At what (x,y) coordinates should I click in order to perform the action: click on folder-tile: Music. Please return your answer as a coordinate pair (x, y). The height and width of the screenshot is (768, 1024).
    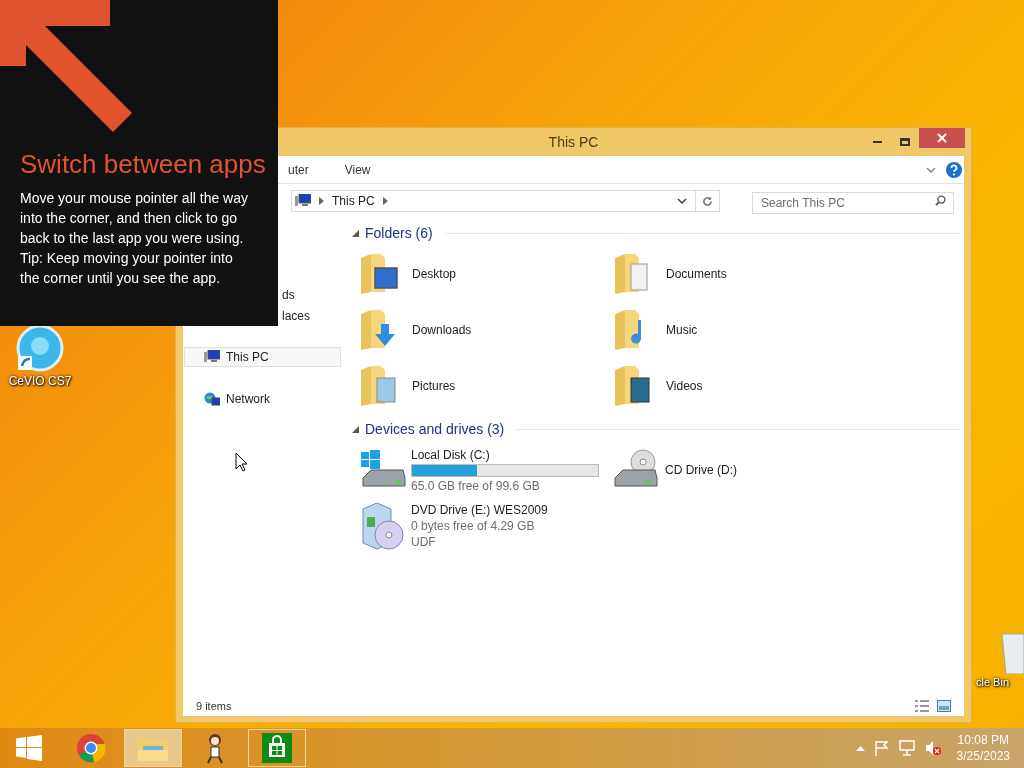
    Looking at the image, I should click on (786, 330).